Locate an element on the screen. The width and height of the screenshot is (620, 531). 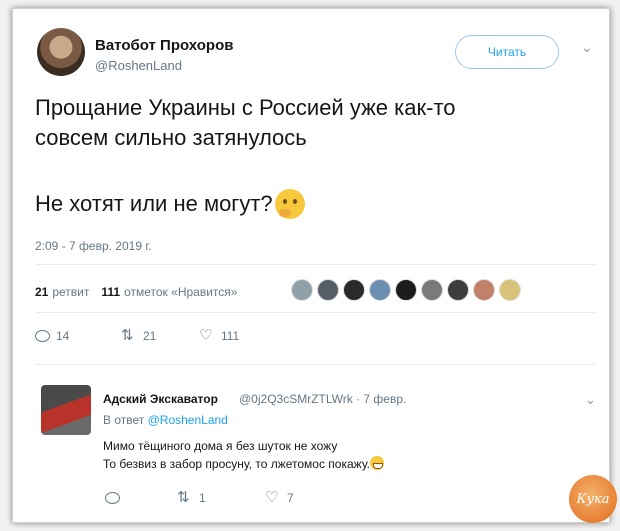
tweet-actions: 14 ⇅ 21 ♡ 111 is located at coordinates (137, 335).